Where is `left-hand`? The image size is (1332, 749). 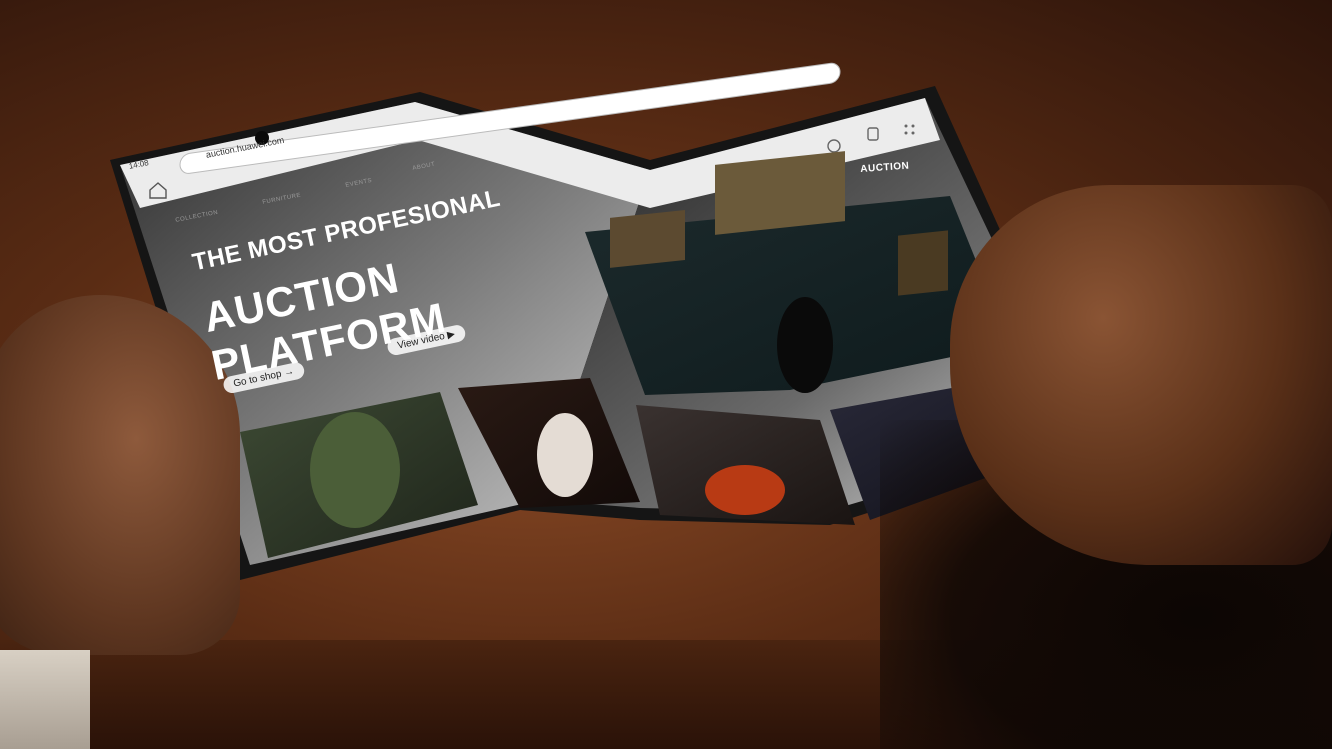
left-hand is located at coordinates (120, 475).